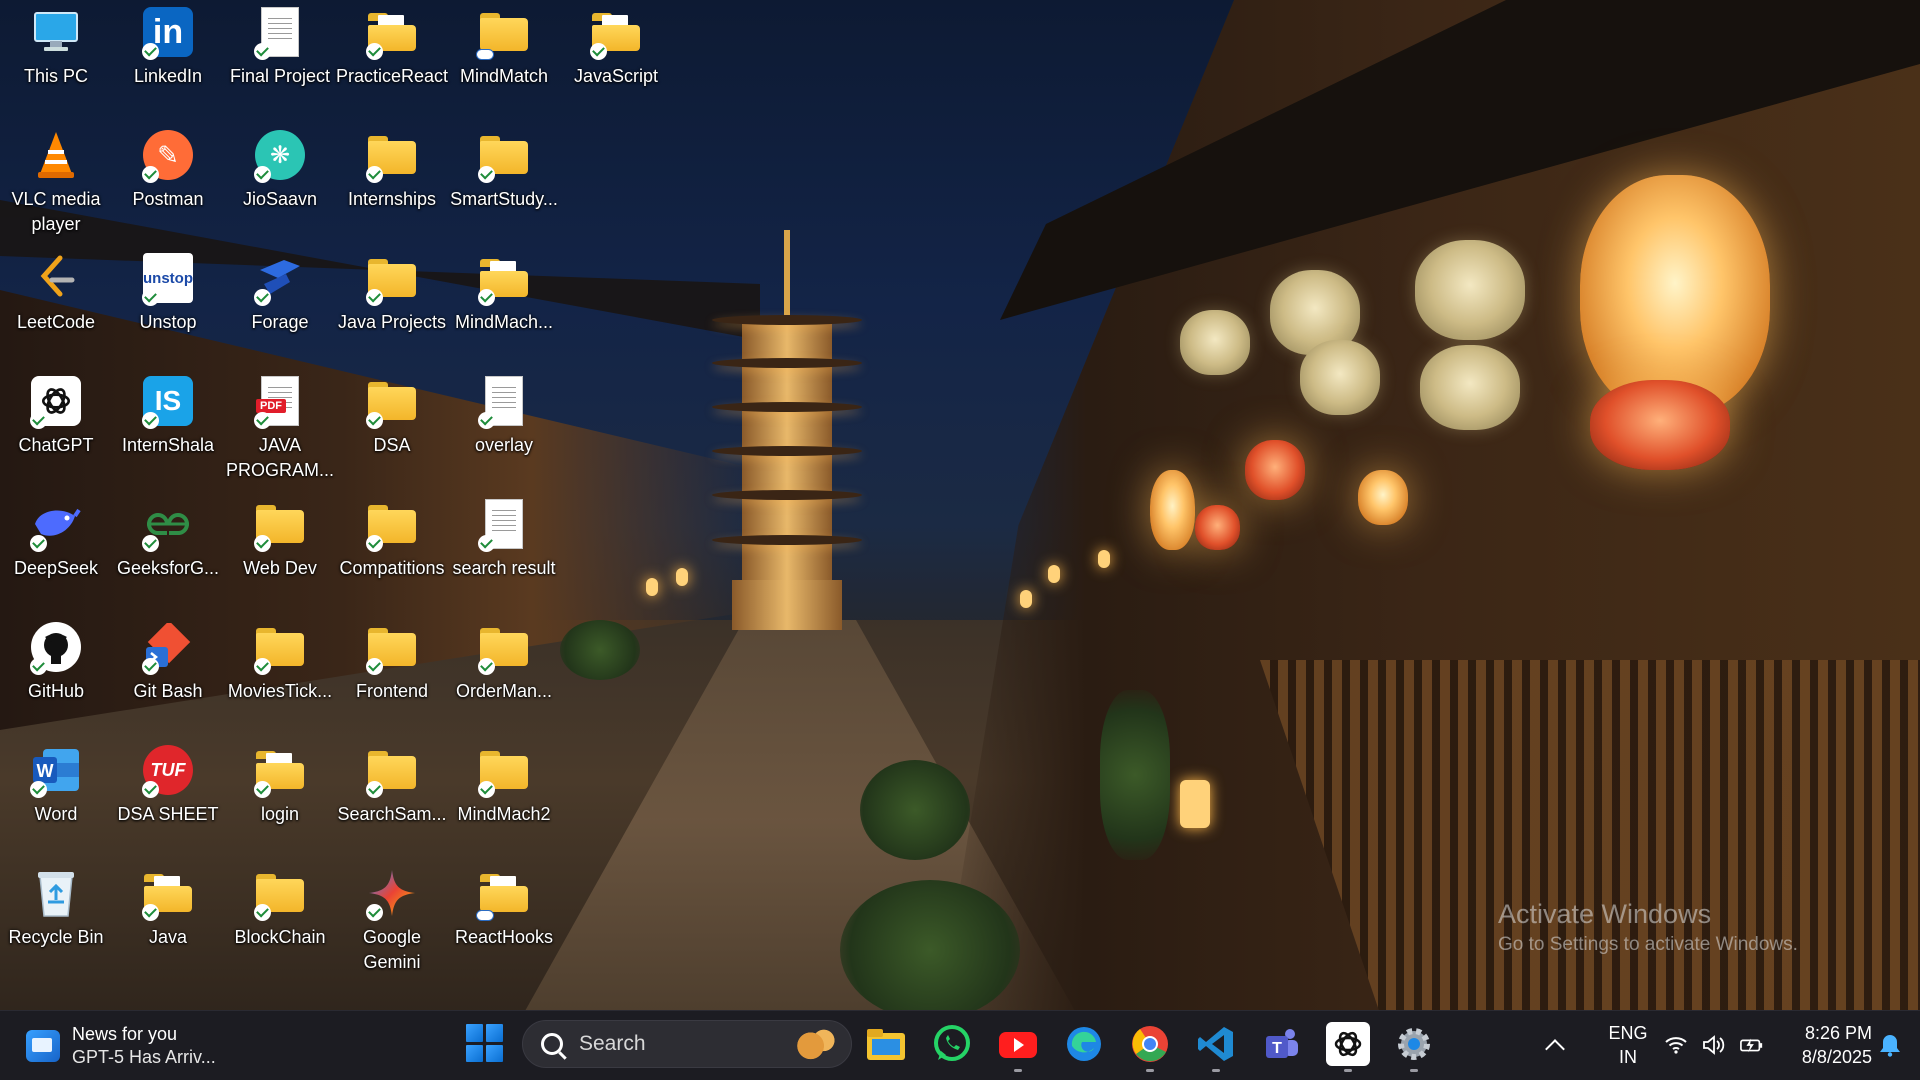 This screenshot has height=1080, width=1920. I want to click on desktop-icon: Java Projects, so click(392, 305).